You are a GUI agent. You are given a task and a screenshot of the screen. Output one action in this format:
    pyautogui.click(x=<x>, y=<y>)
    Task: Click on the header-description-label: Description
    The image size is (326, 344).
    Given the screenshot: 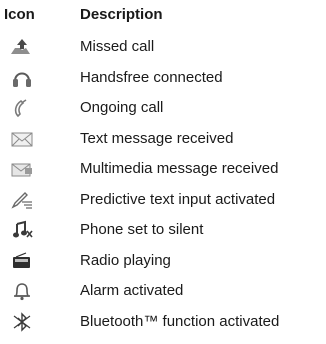 What is the action you would take?
    pyautogui.click(x=121, y=14)
    